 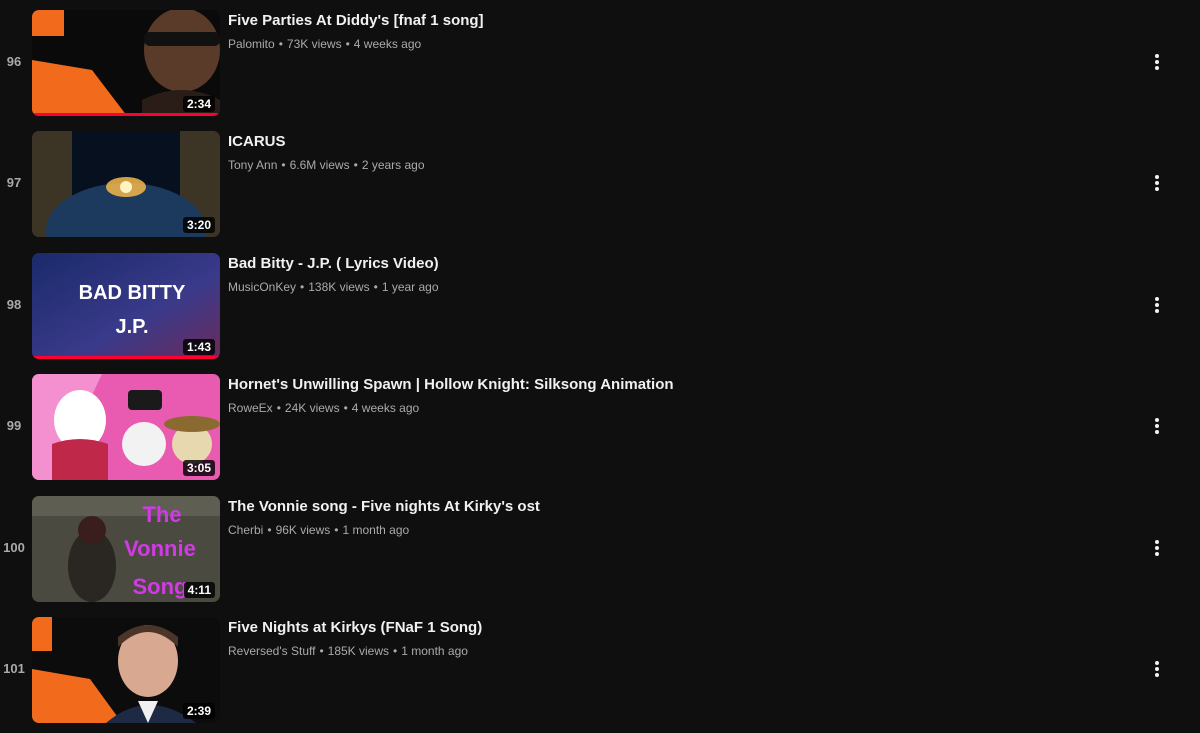 What do you see at coordinates (251, 44) in the screenshot?
I see `channel-name: Palomito` at bounding box center [251, 44].